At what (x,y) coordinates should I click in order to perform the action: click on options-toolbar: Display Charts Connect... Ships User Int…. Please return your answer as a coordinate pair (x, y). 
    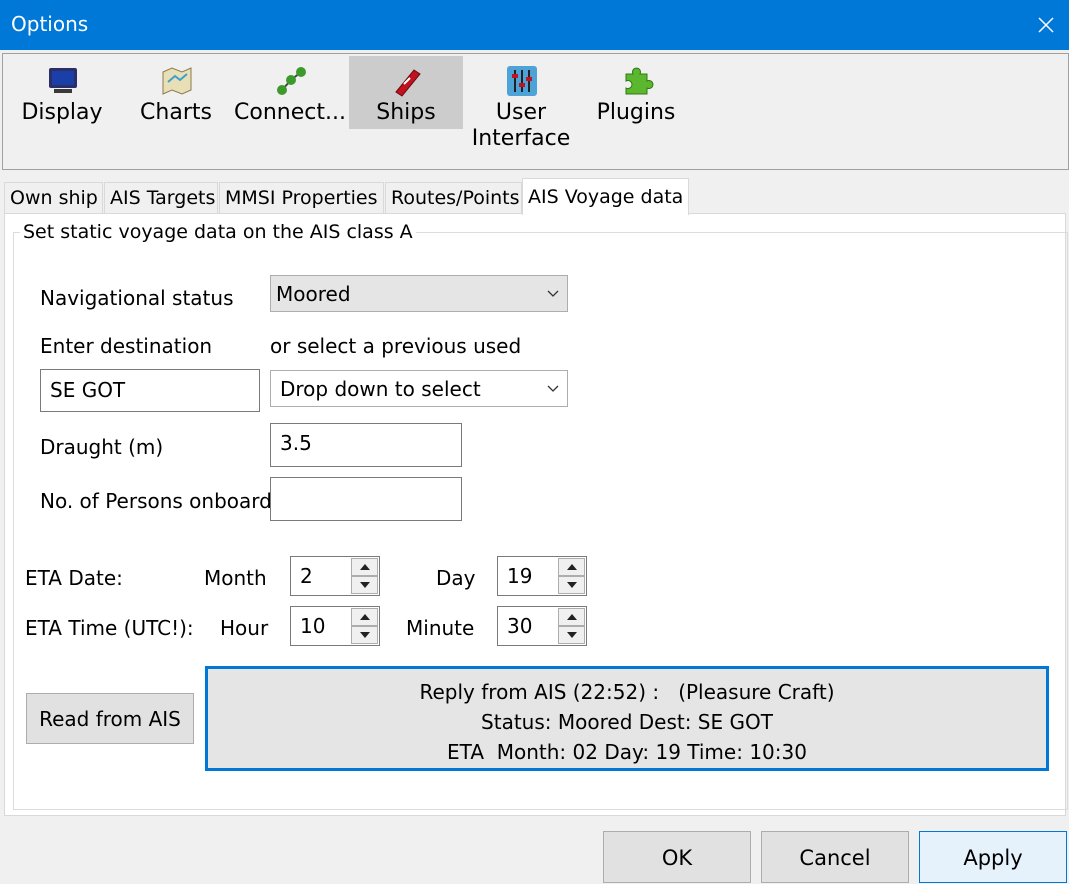
    Looking at the image, I should click on (535, 111).